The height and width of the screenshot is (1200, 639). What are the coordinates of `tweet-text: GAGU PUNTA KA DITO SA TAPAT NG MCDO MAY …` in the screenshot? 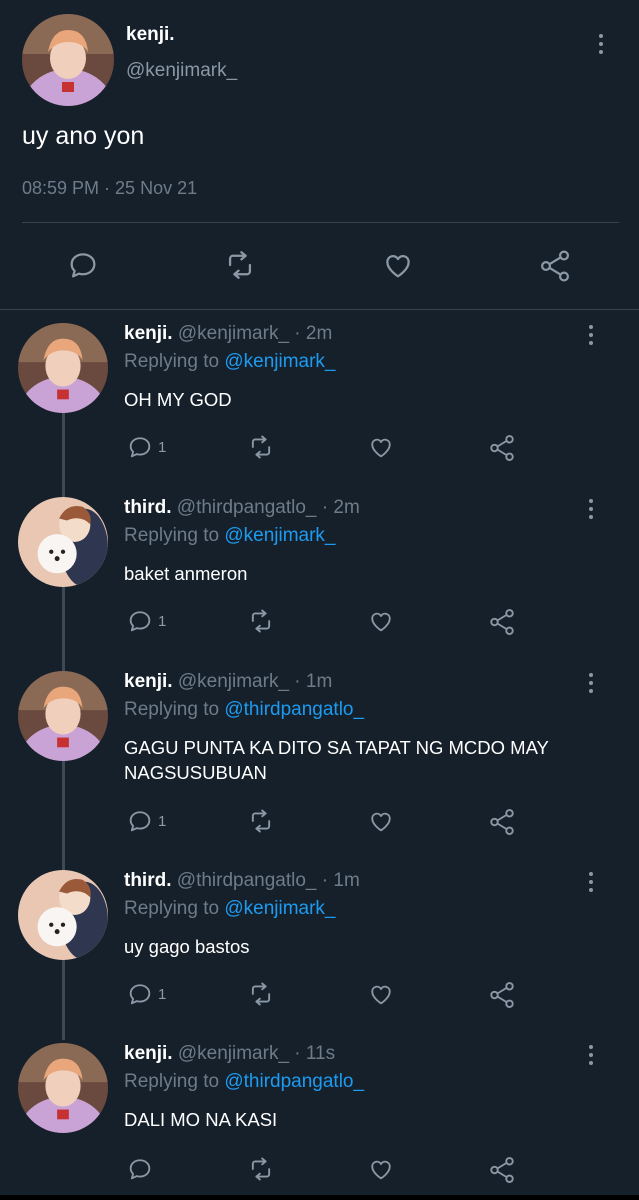 It's located at (336, 760).